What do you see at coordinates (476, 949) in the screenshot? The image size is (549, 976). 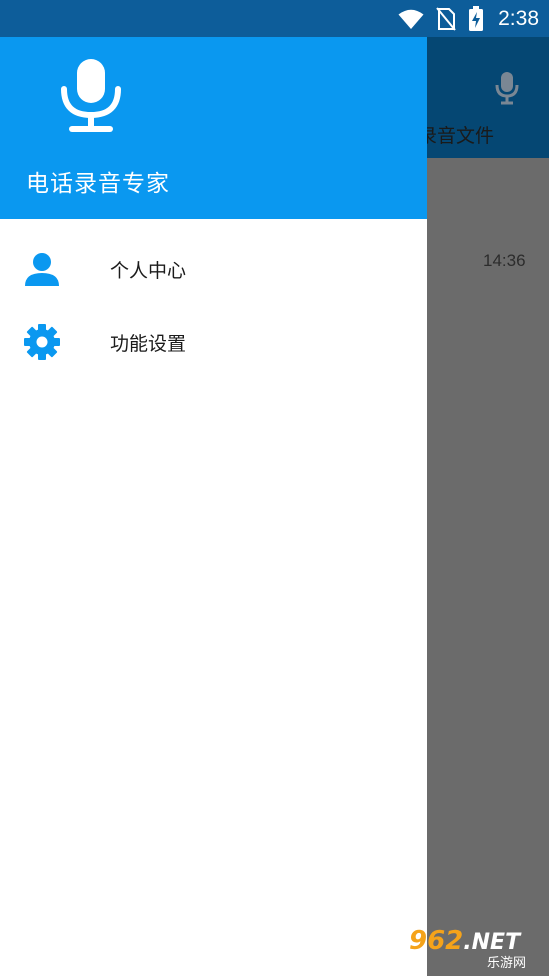 I see `watermark-logo: 962.NET 乐游网` at bounding box center [476, 949].